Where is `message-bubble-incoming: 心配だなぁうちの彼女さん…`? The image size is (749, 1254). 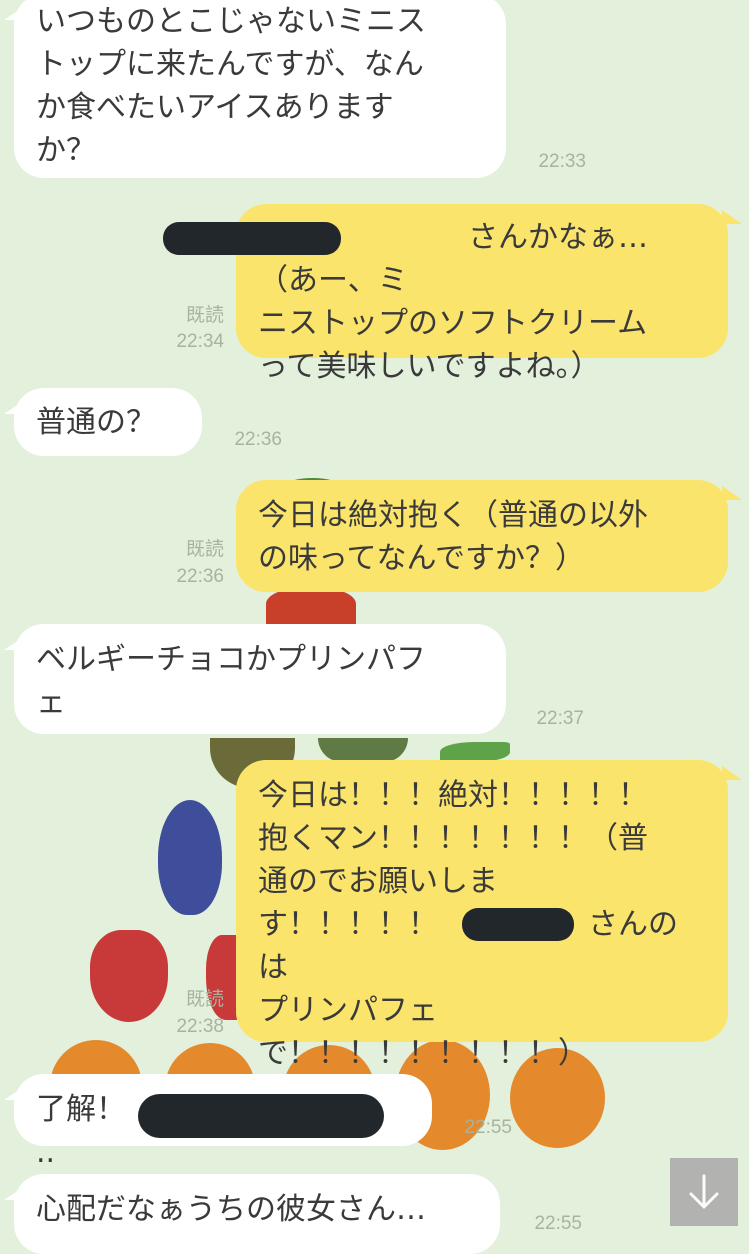 message-bubble-incoming: 心配だなぁうちの彼女さん… is located at coordinates (252, 1214).